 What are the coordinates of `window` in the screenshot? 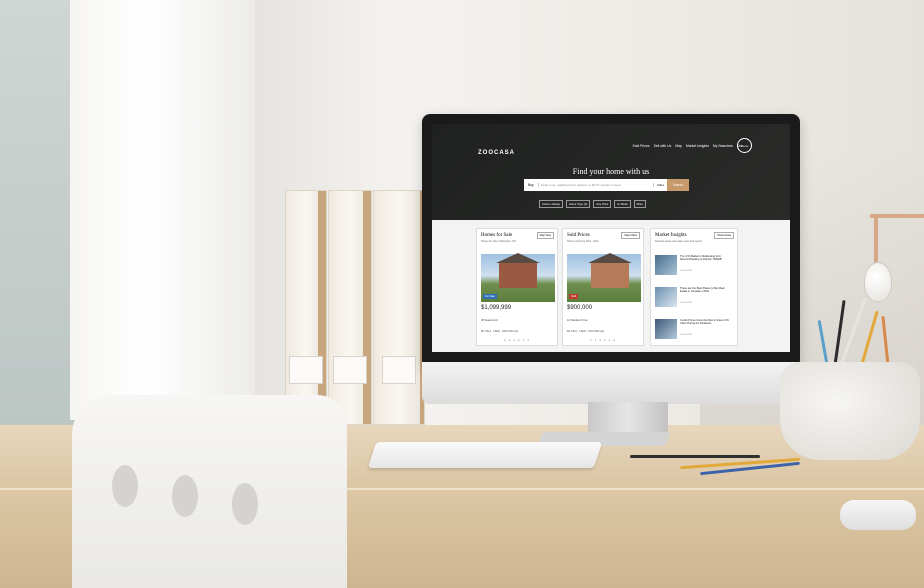 It's located at (40, 215).